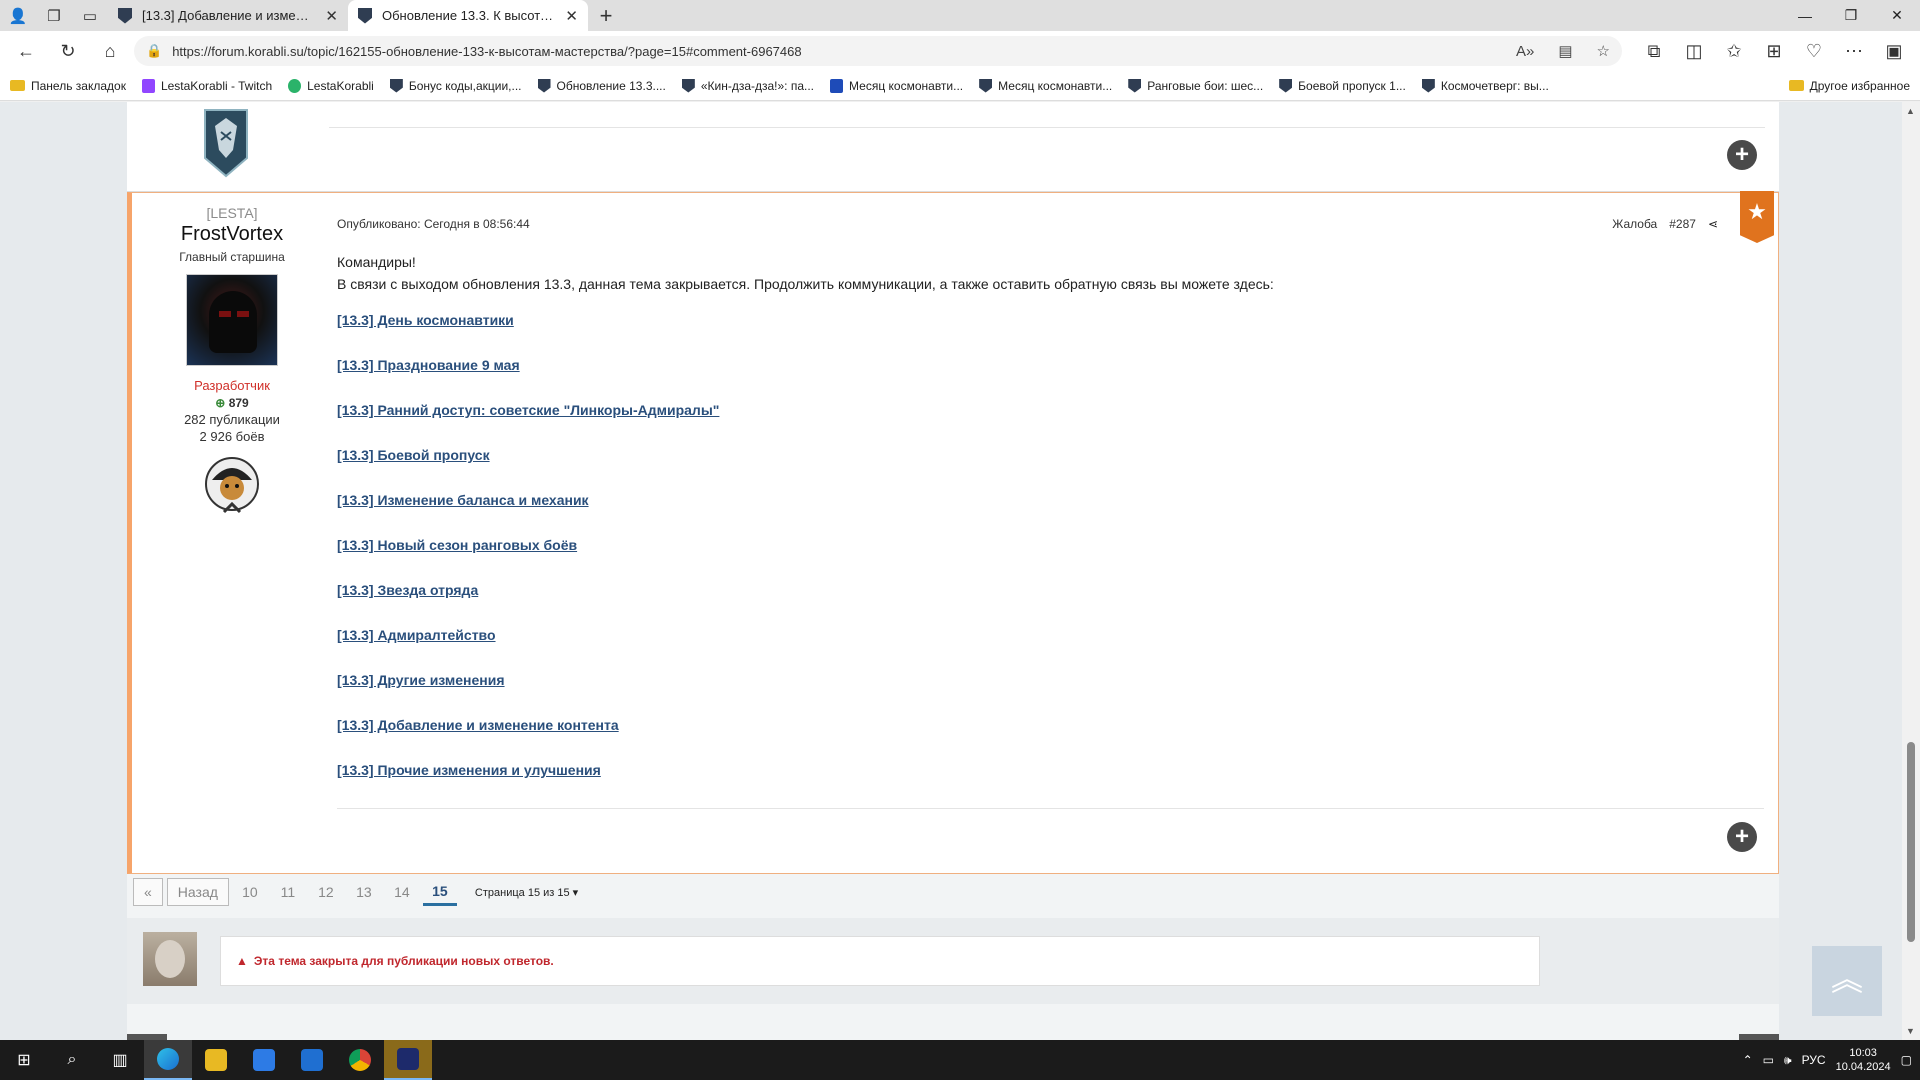 Image resolution: width=1920 pixels, height=1080 pixels. Describe the element at coordinates (1525, 51) in the screenshot. I see `read-aloud-icon: A»` at that location.